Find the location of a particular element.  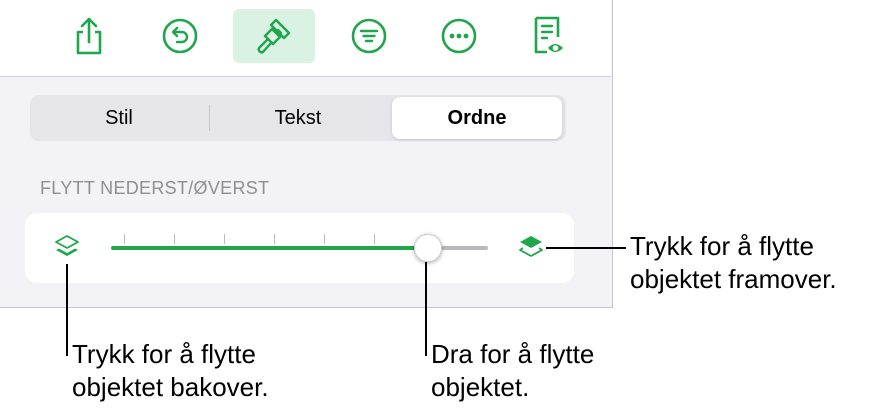

tab-tekst: Tekst is located at coordinates (298, 118).